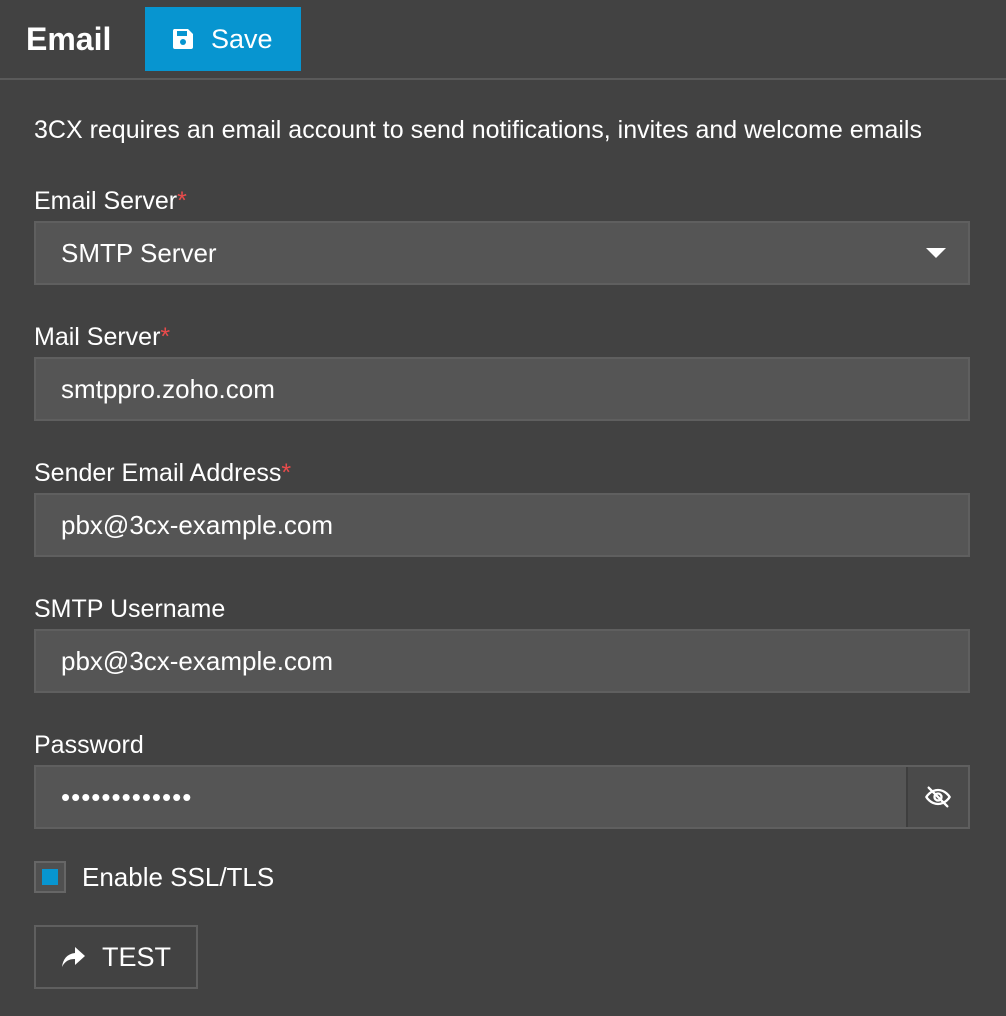 This screenshot has height=1016, width=1006. I want to click on smtp-username-input, so click(502, 661).